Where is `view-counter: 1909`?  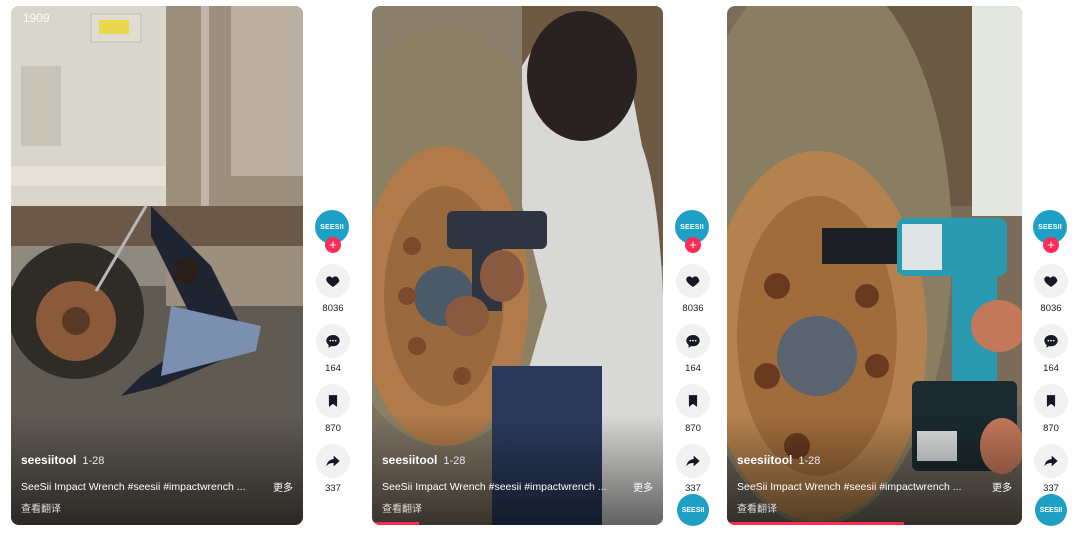
view-counter: 1909 is located at coordinates (36, 18).